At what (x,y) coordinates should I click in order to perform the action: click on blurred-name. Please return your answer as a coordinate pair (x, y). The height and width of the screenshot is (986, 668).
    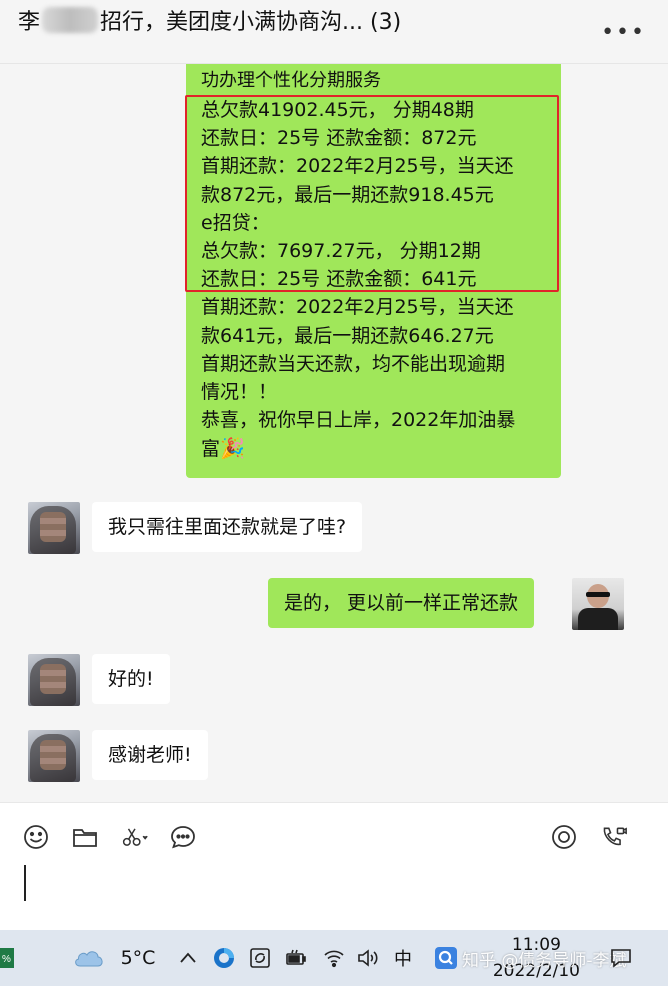
    Looking at the image, I should click on (70, 20).